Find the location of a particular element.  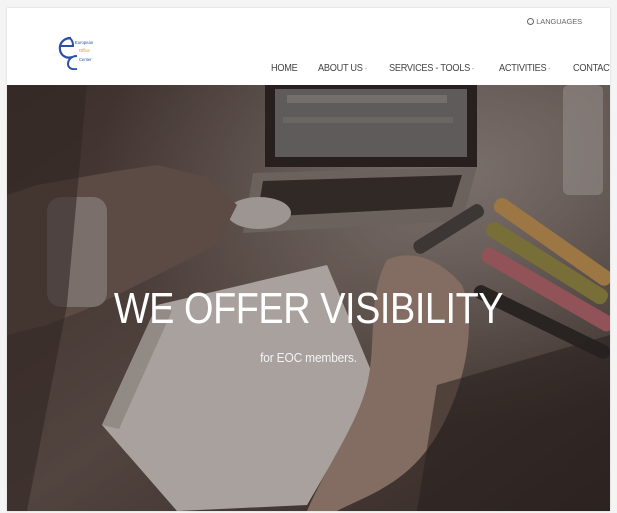

globe-icon is located at coordinates (531, 21).